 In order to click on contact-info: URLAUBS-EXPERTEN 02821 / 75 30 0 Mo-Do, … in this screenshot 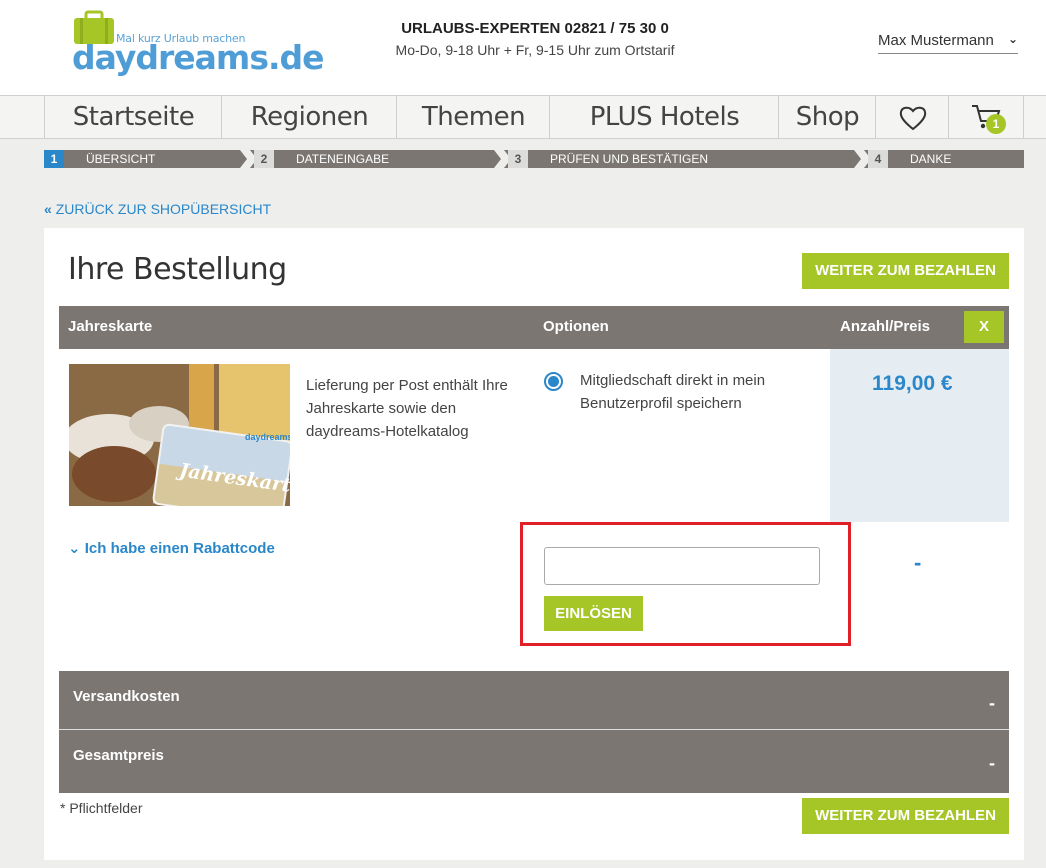, I will do `click(535, 40)`.